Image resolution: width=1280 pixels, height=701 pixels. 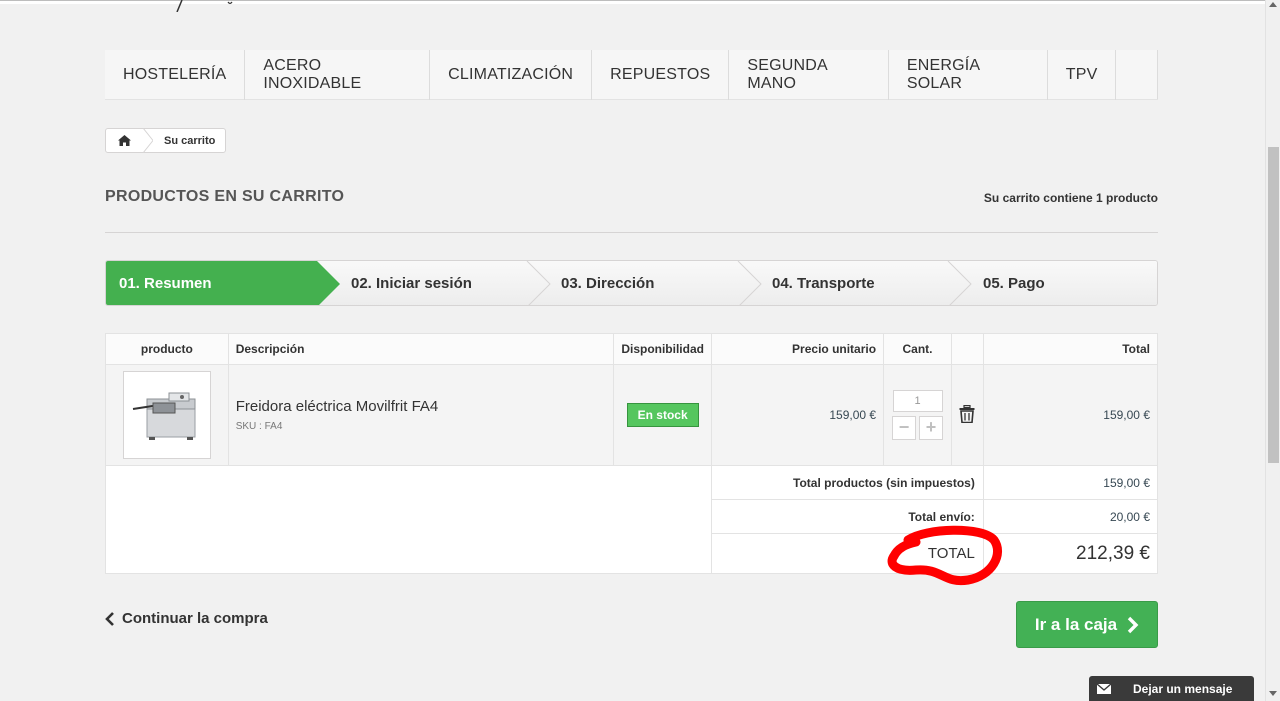 I want to click on quantity-increase-button: +, so click(x=931, y=428).